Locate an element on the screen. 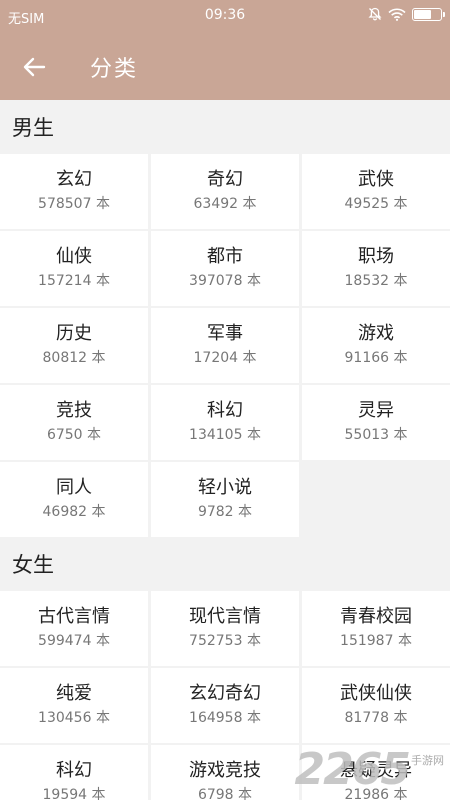  category-item: 奇幻 63492 本 is located at coordinates (225, 191).